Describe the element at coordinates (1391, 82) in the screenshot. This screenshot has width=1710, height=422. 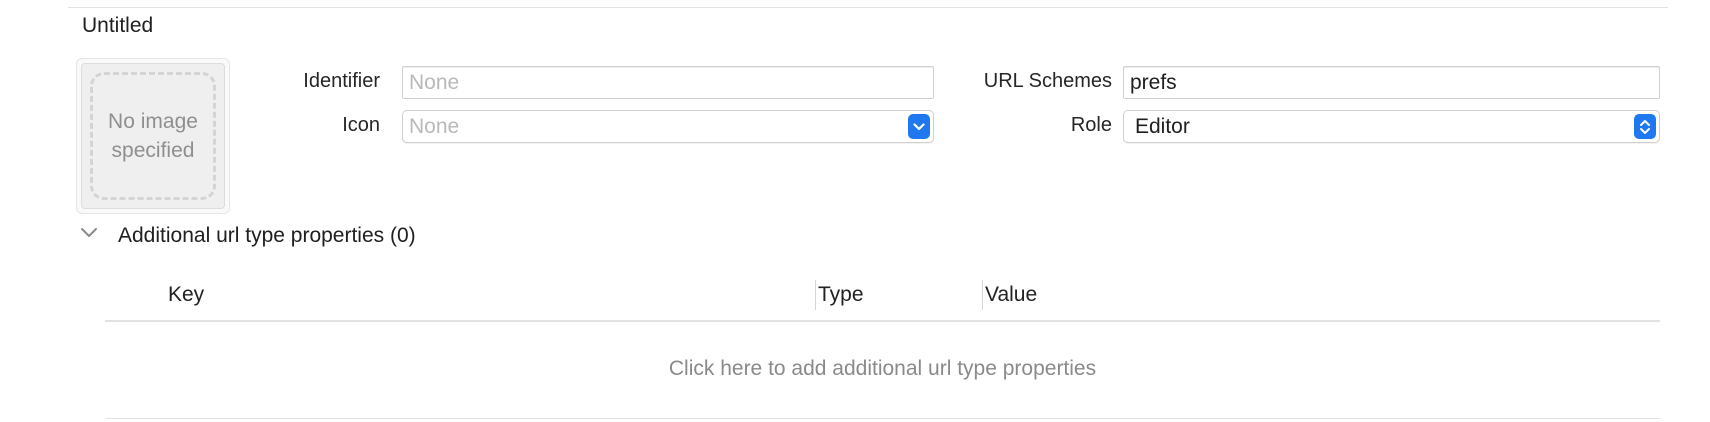
I see `url-schemes-field` at that location.